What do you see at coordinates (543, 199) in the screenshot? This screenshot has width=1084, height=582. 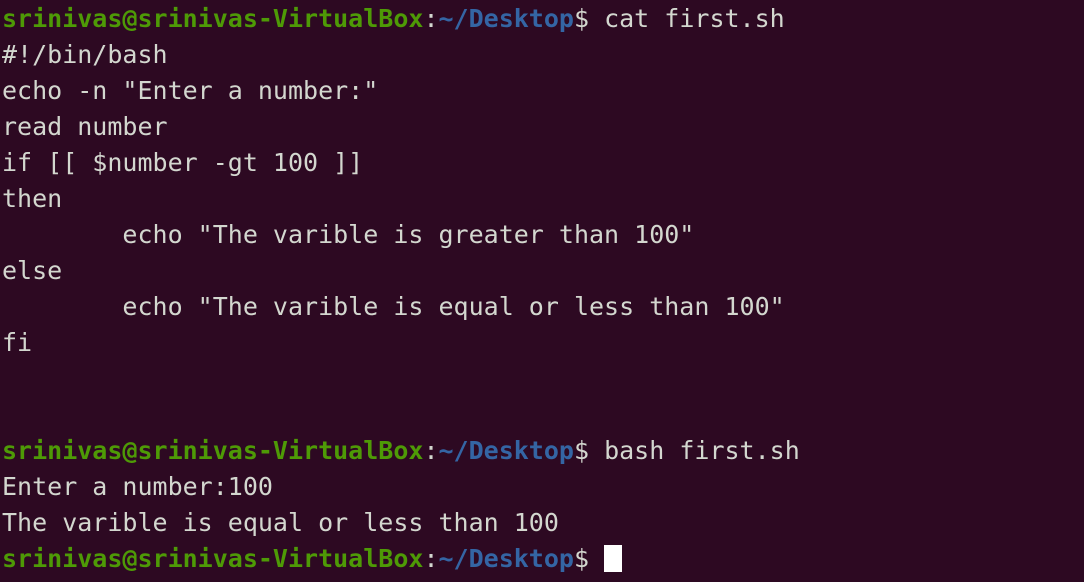 I see `terminal-output-line: then` at bounding box center [543, 199].